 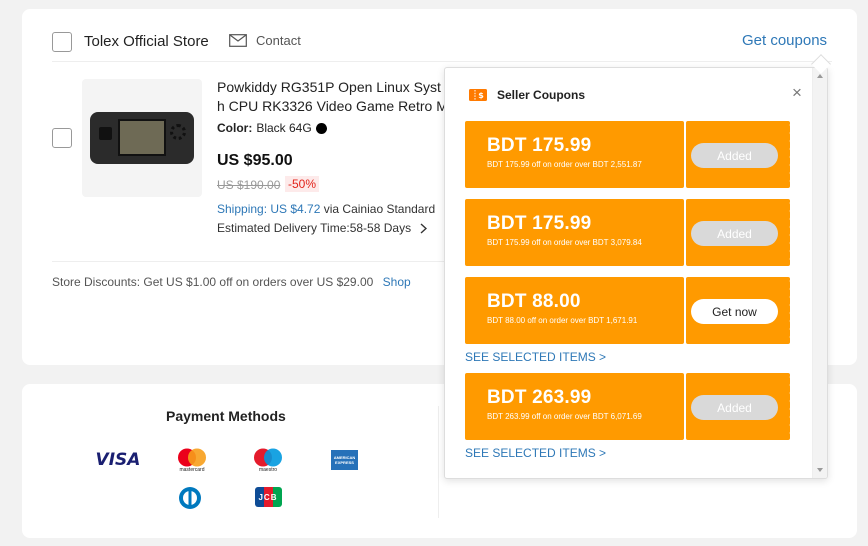 I want to click on product-price: US $95.00, so click(x=255, y=160).